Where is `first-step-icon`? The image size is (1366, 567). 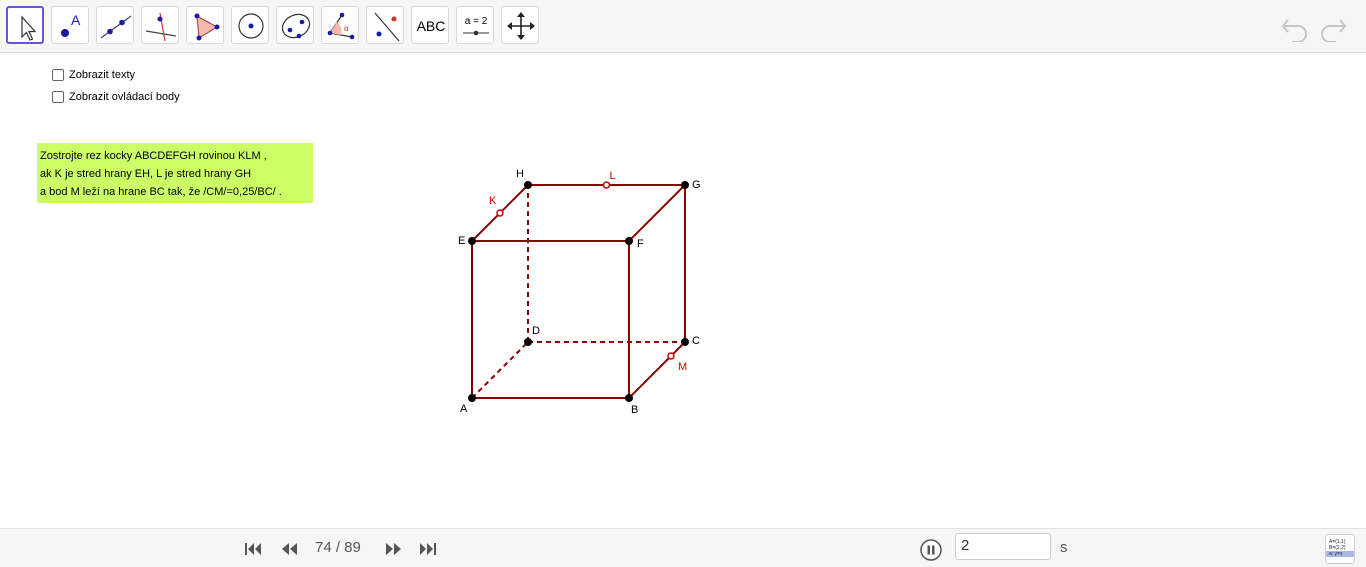 first-step-icon is located at coordinates (253, 549).